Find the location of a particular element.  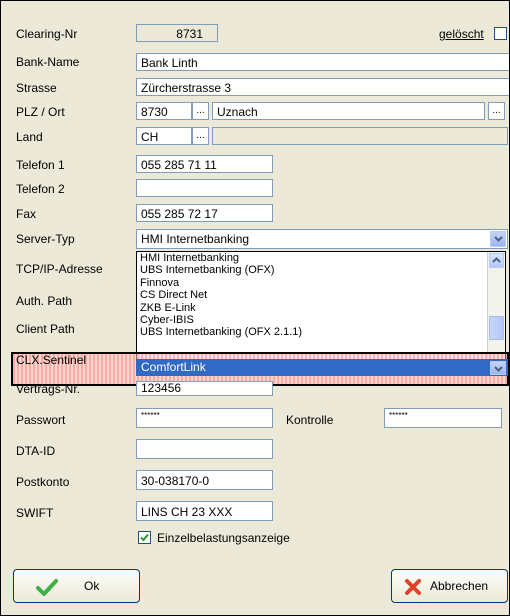

tcpip-label: TCP/IP-Adresse is located at coordinates (59, 269).